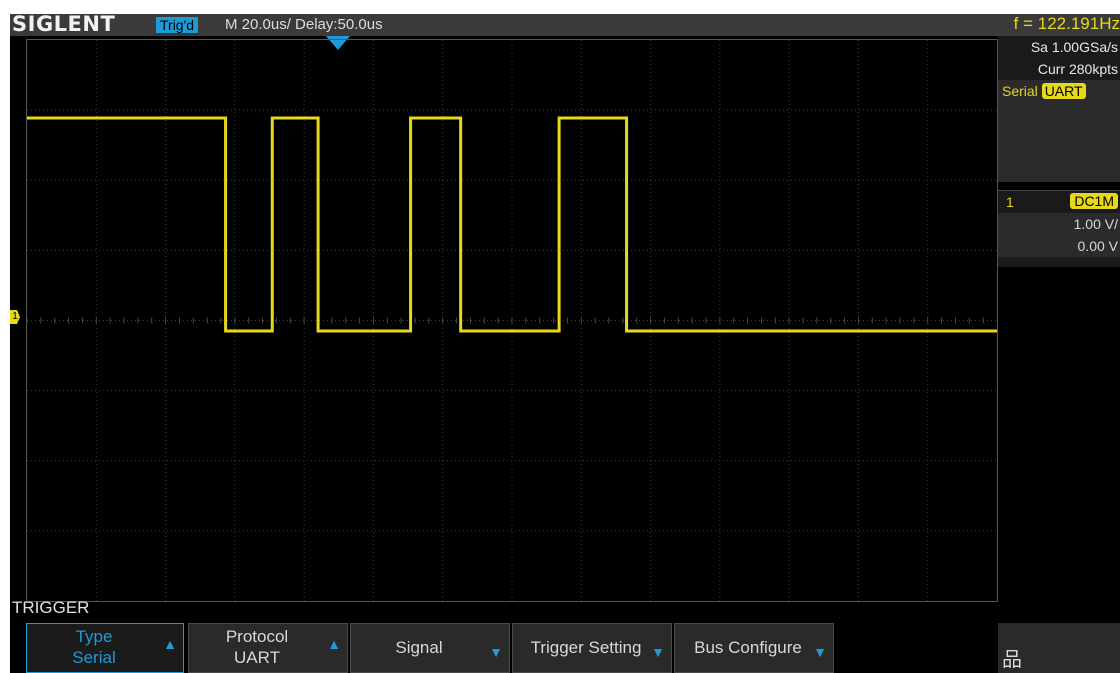  I want to click on frequency-readout: f = 122.191Hz, so click(1066, 23).